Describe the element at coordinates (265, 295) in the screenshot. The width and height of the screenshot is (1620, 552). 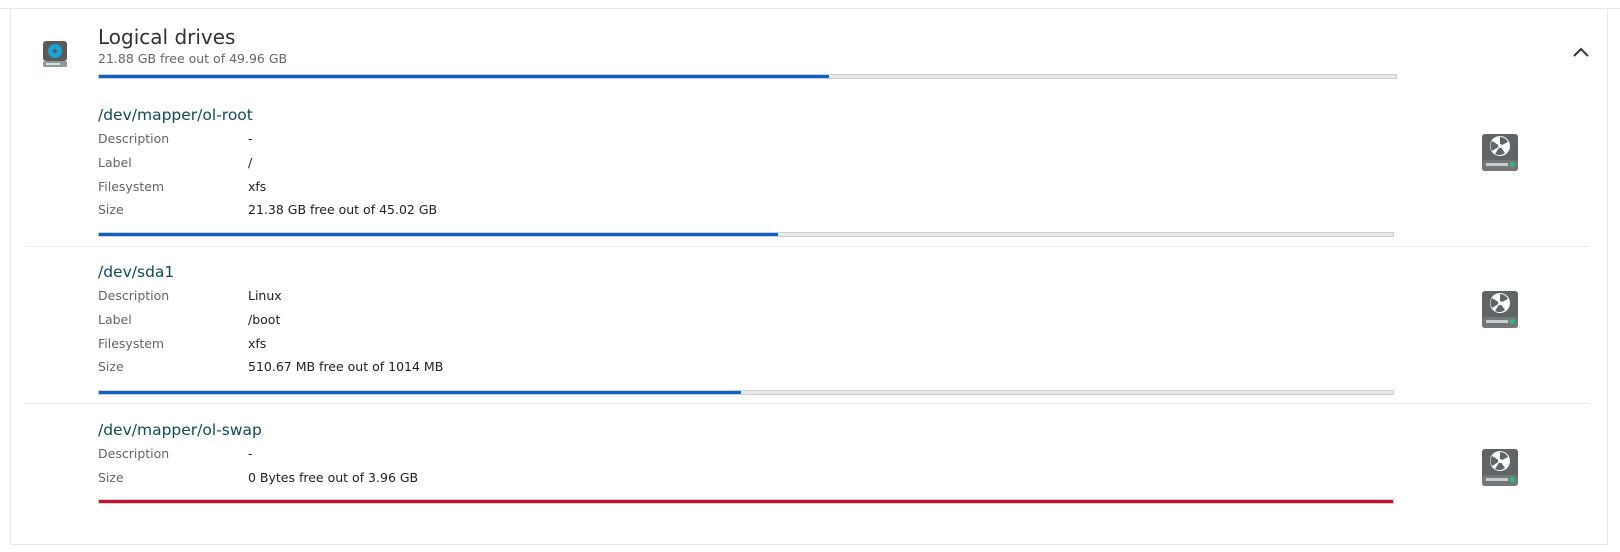
I see `description-value: Linux` at that location.